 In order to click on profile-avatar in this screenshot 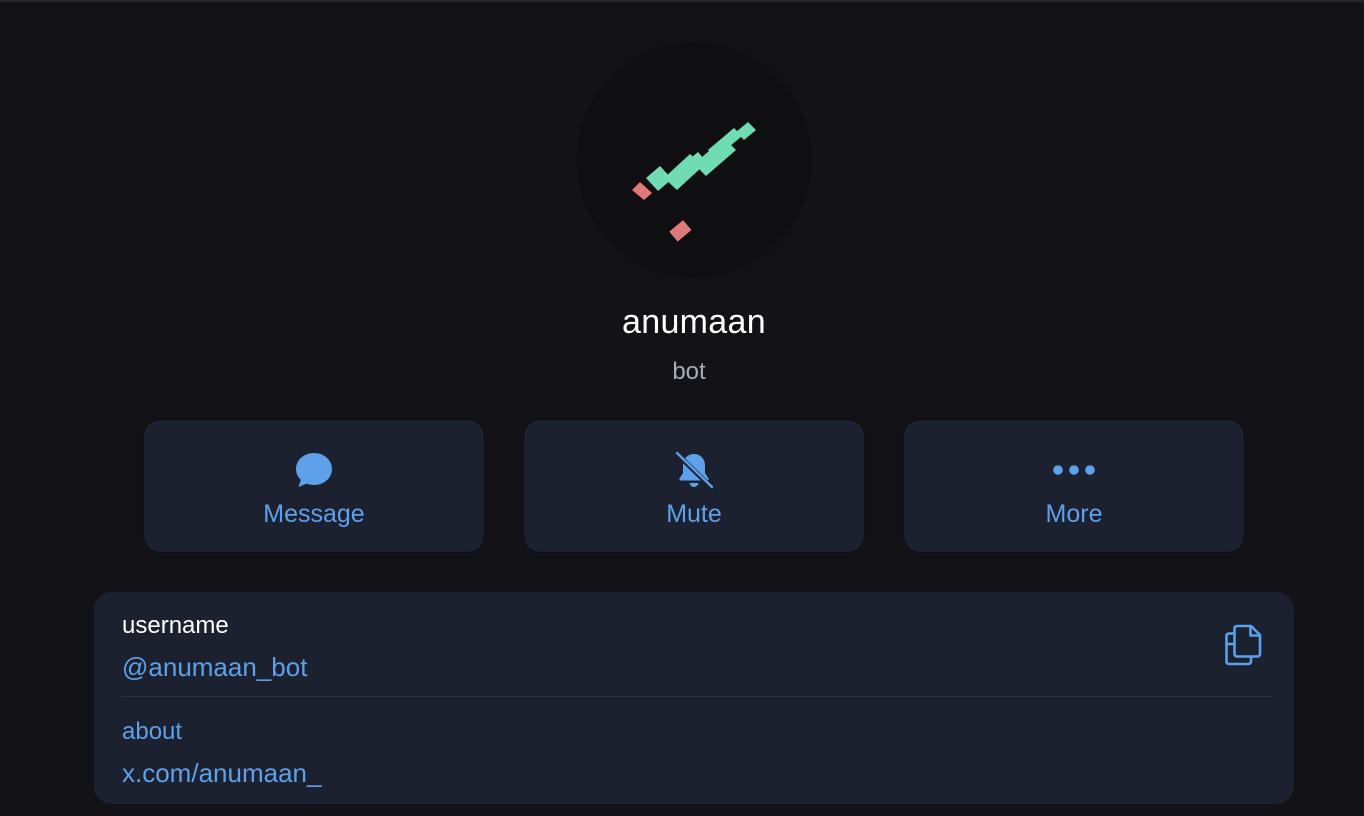, I will do `click(694, 160)`.